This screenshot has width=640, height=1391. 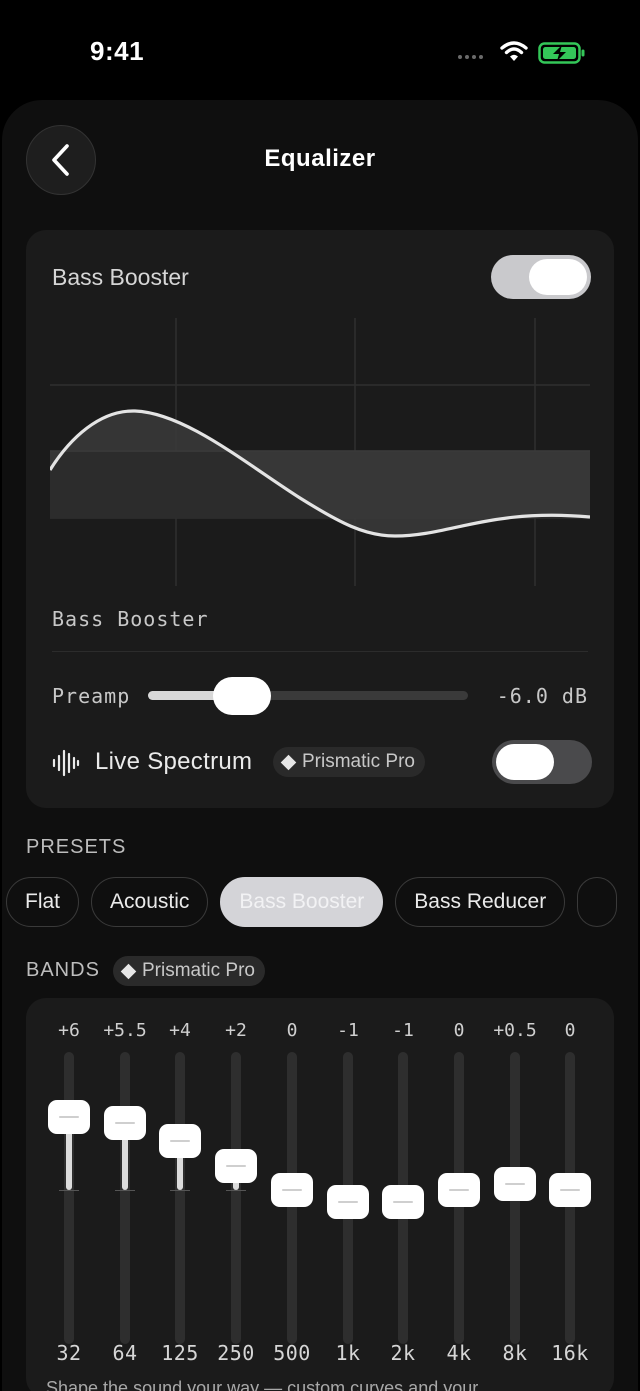 I want to click on divider, so click(x=320, y=651).